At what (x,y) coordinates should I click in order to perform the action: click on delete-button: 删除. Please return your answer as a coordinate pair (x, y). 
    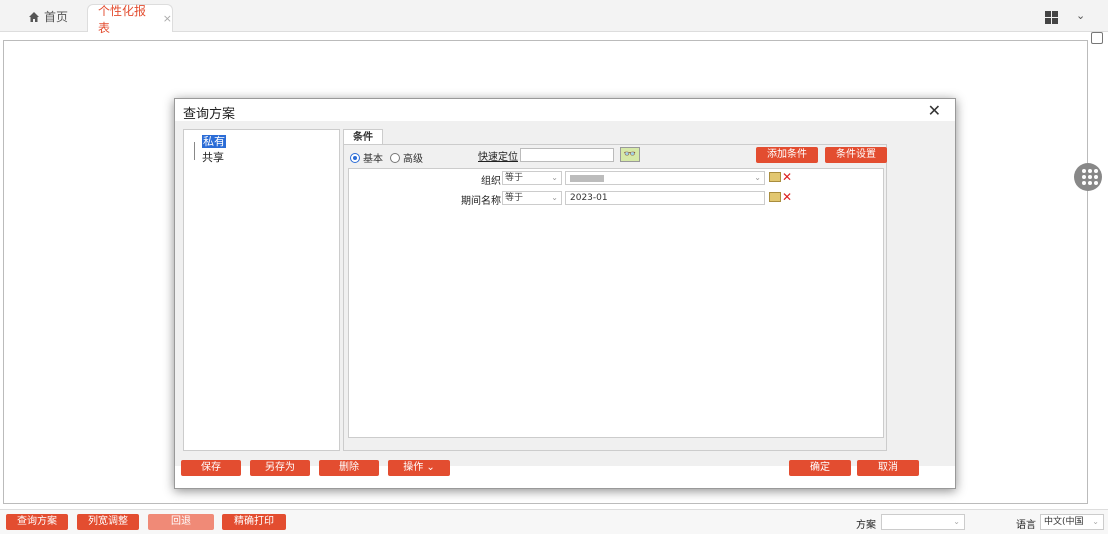
    Looking at the image, I should click on (349, 468).